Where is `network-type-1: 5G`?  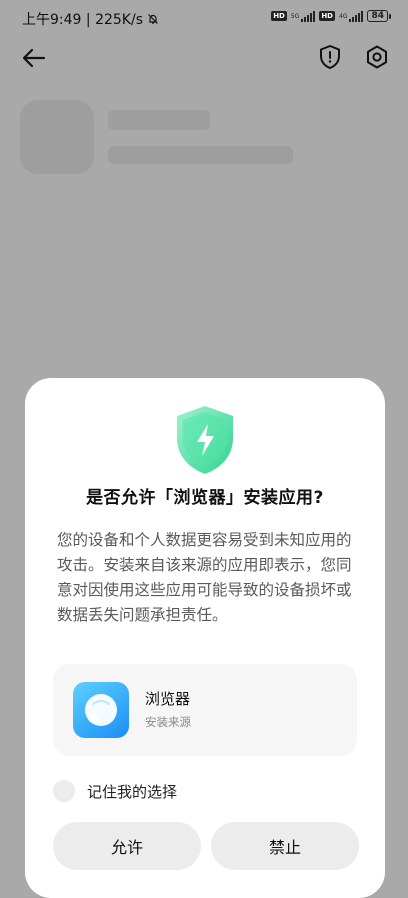
network-type-1: 5G is located at coordinates (295, 16).